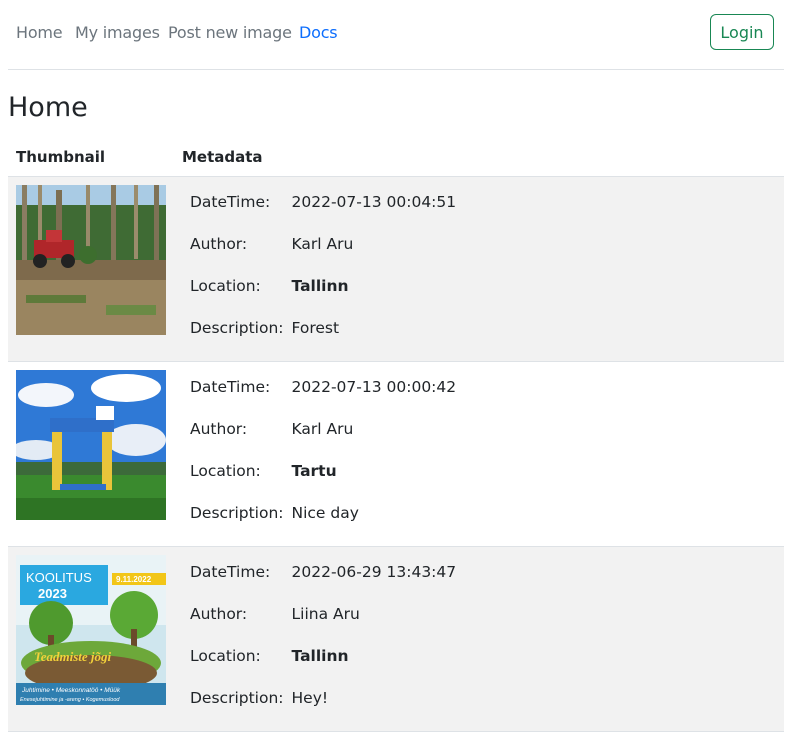 The height and width of the screenshot is (732, 802). I want to click on nice-day-thumbnail, so click(91, 445).